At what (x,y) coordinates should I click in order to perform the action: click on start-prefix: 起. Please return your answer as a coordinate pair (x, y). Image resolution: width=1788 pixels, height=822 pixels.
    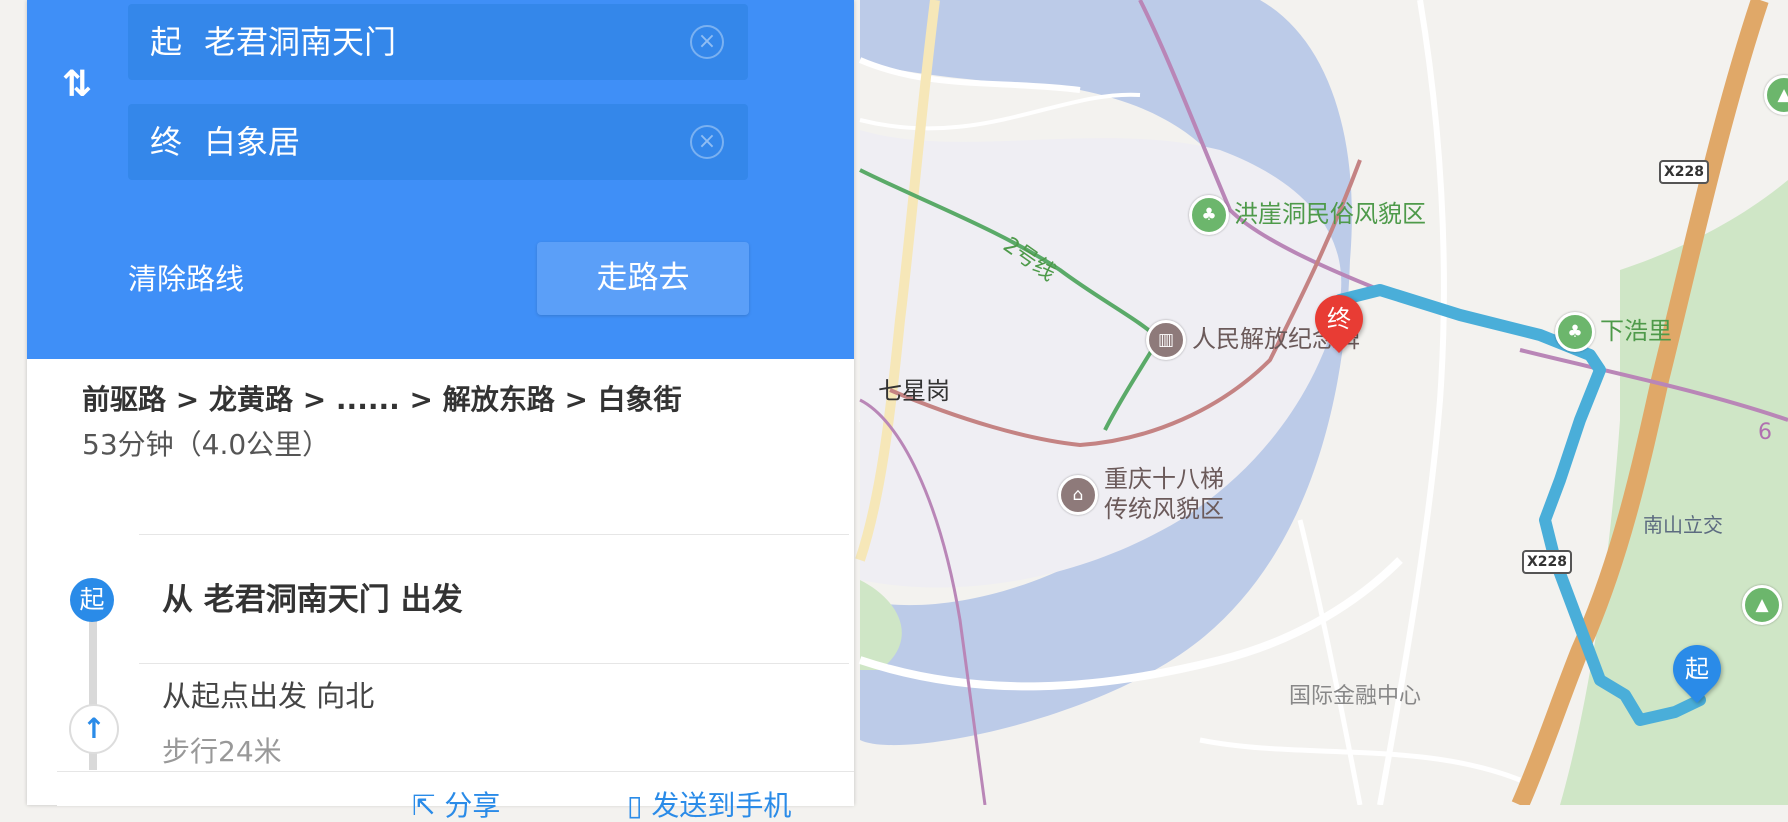
    Looking at the image, I should click on (166, 42).